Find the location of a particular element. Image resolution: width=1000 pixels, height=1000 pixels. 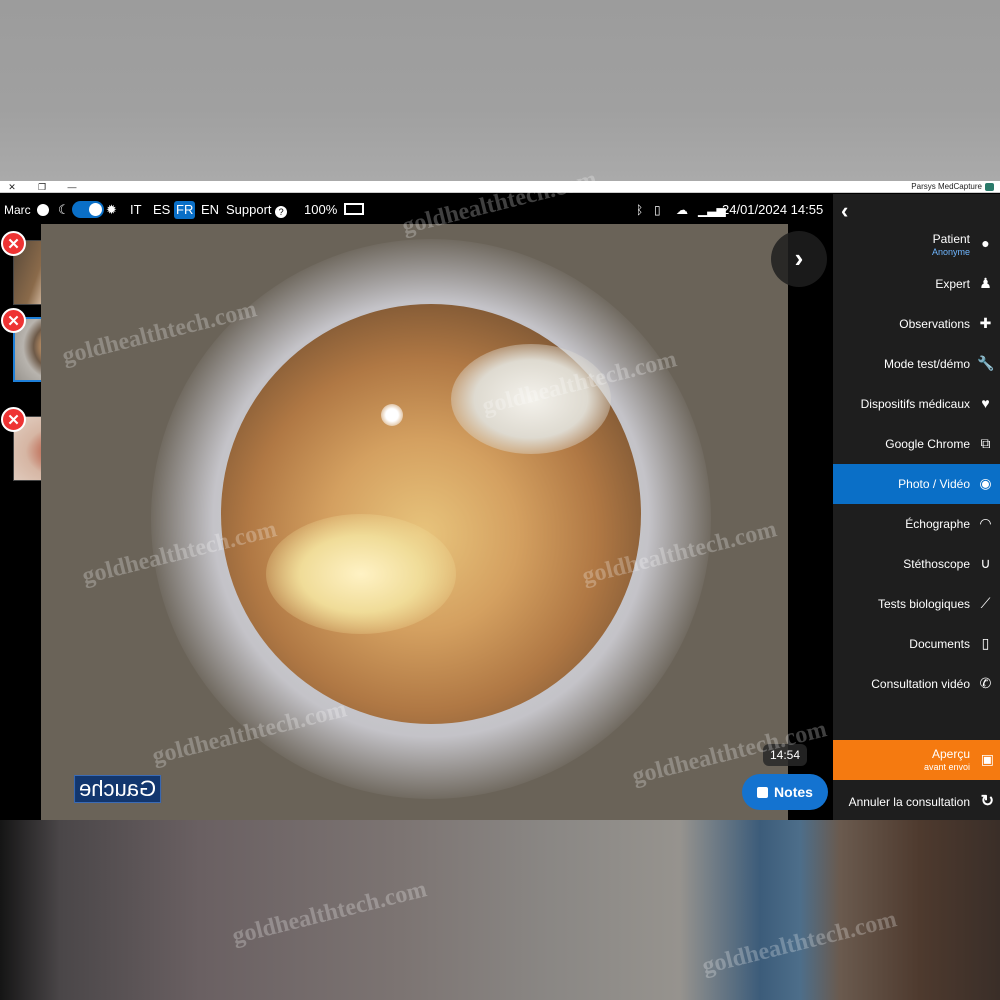

phone-icon: ✆ is located at coordinates (985, 683).